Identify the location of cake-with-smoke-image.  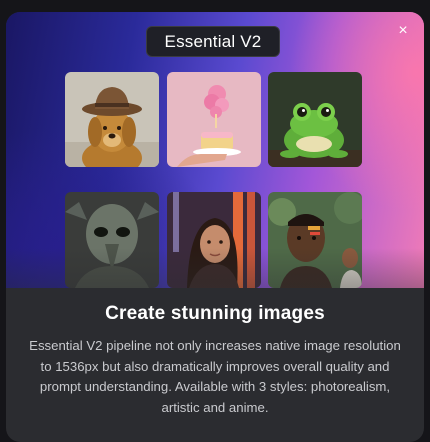
(214, 119).